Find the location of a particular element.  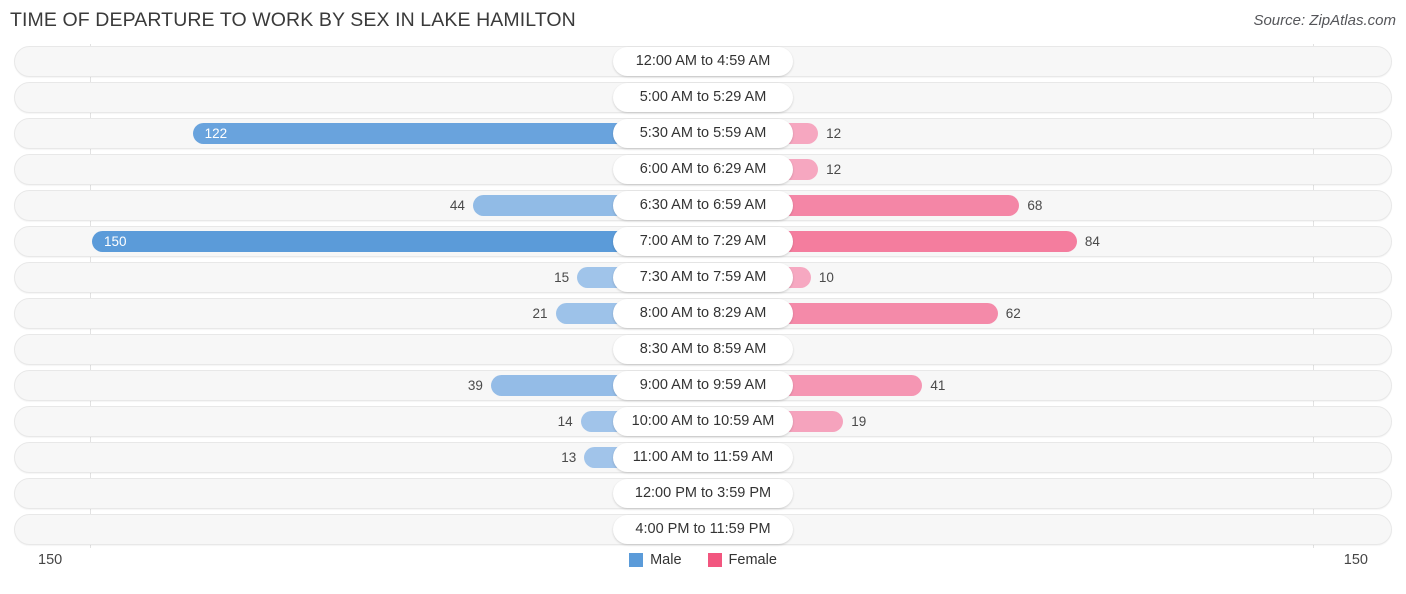

category-label: 4:00 PM to 11:59 PM is located at coordinates (703, 529).